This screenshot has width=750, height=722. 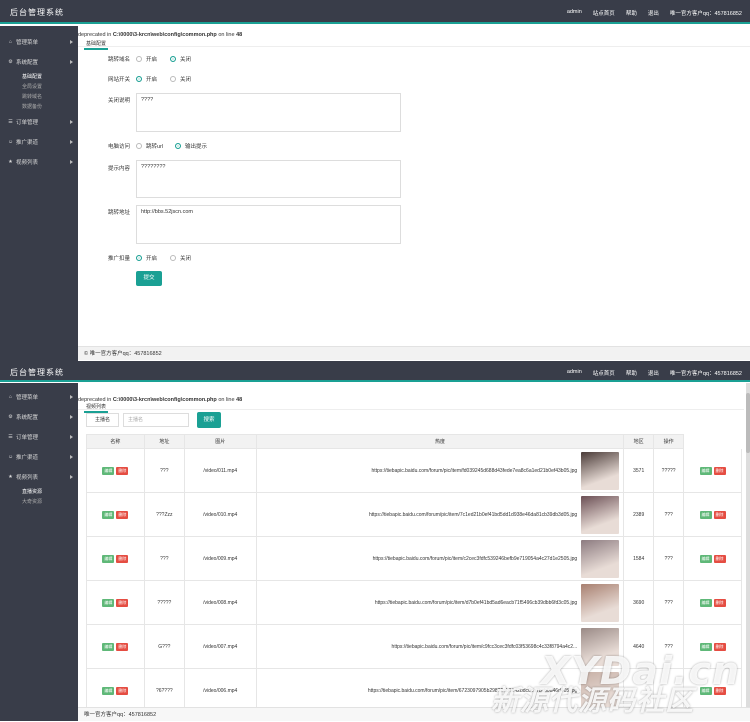 I want to click on radio-site-off: 关闭, so click(x=180, y=79).